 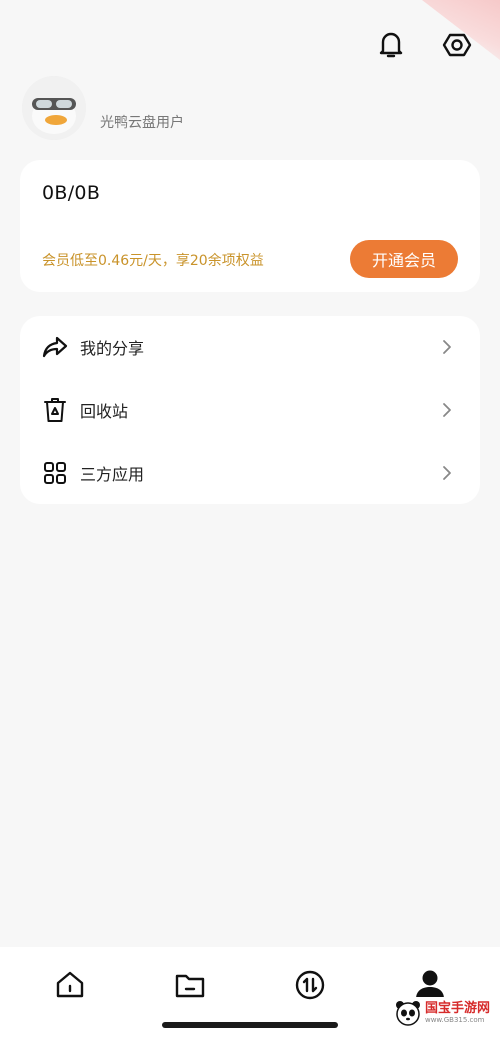 What do you see at coordinates (404, 259) in the screenshot?
I see `open-vip-button: 开通会员` at bounding box center [404, 259].